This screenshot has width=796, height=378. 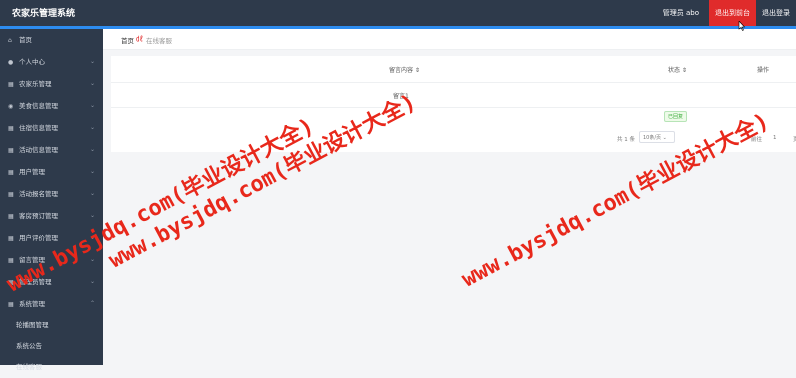 What do you see at coordinates (127, 40) in the screenshot?
I see `breadcrumb-home: 首页` at bounding box center [127, 40].